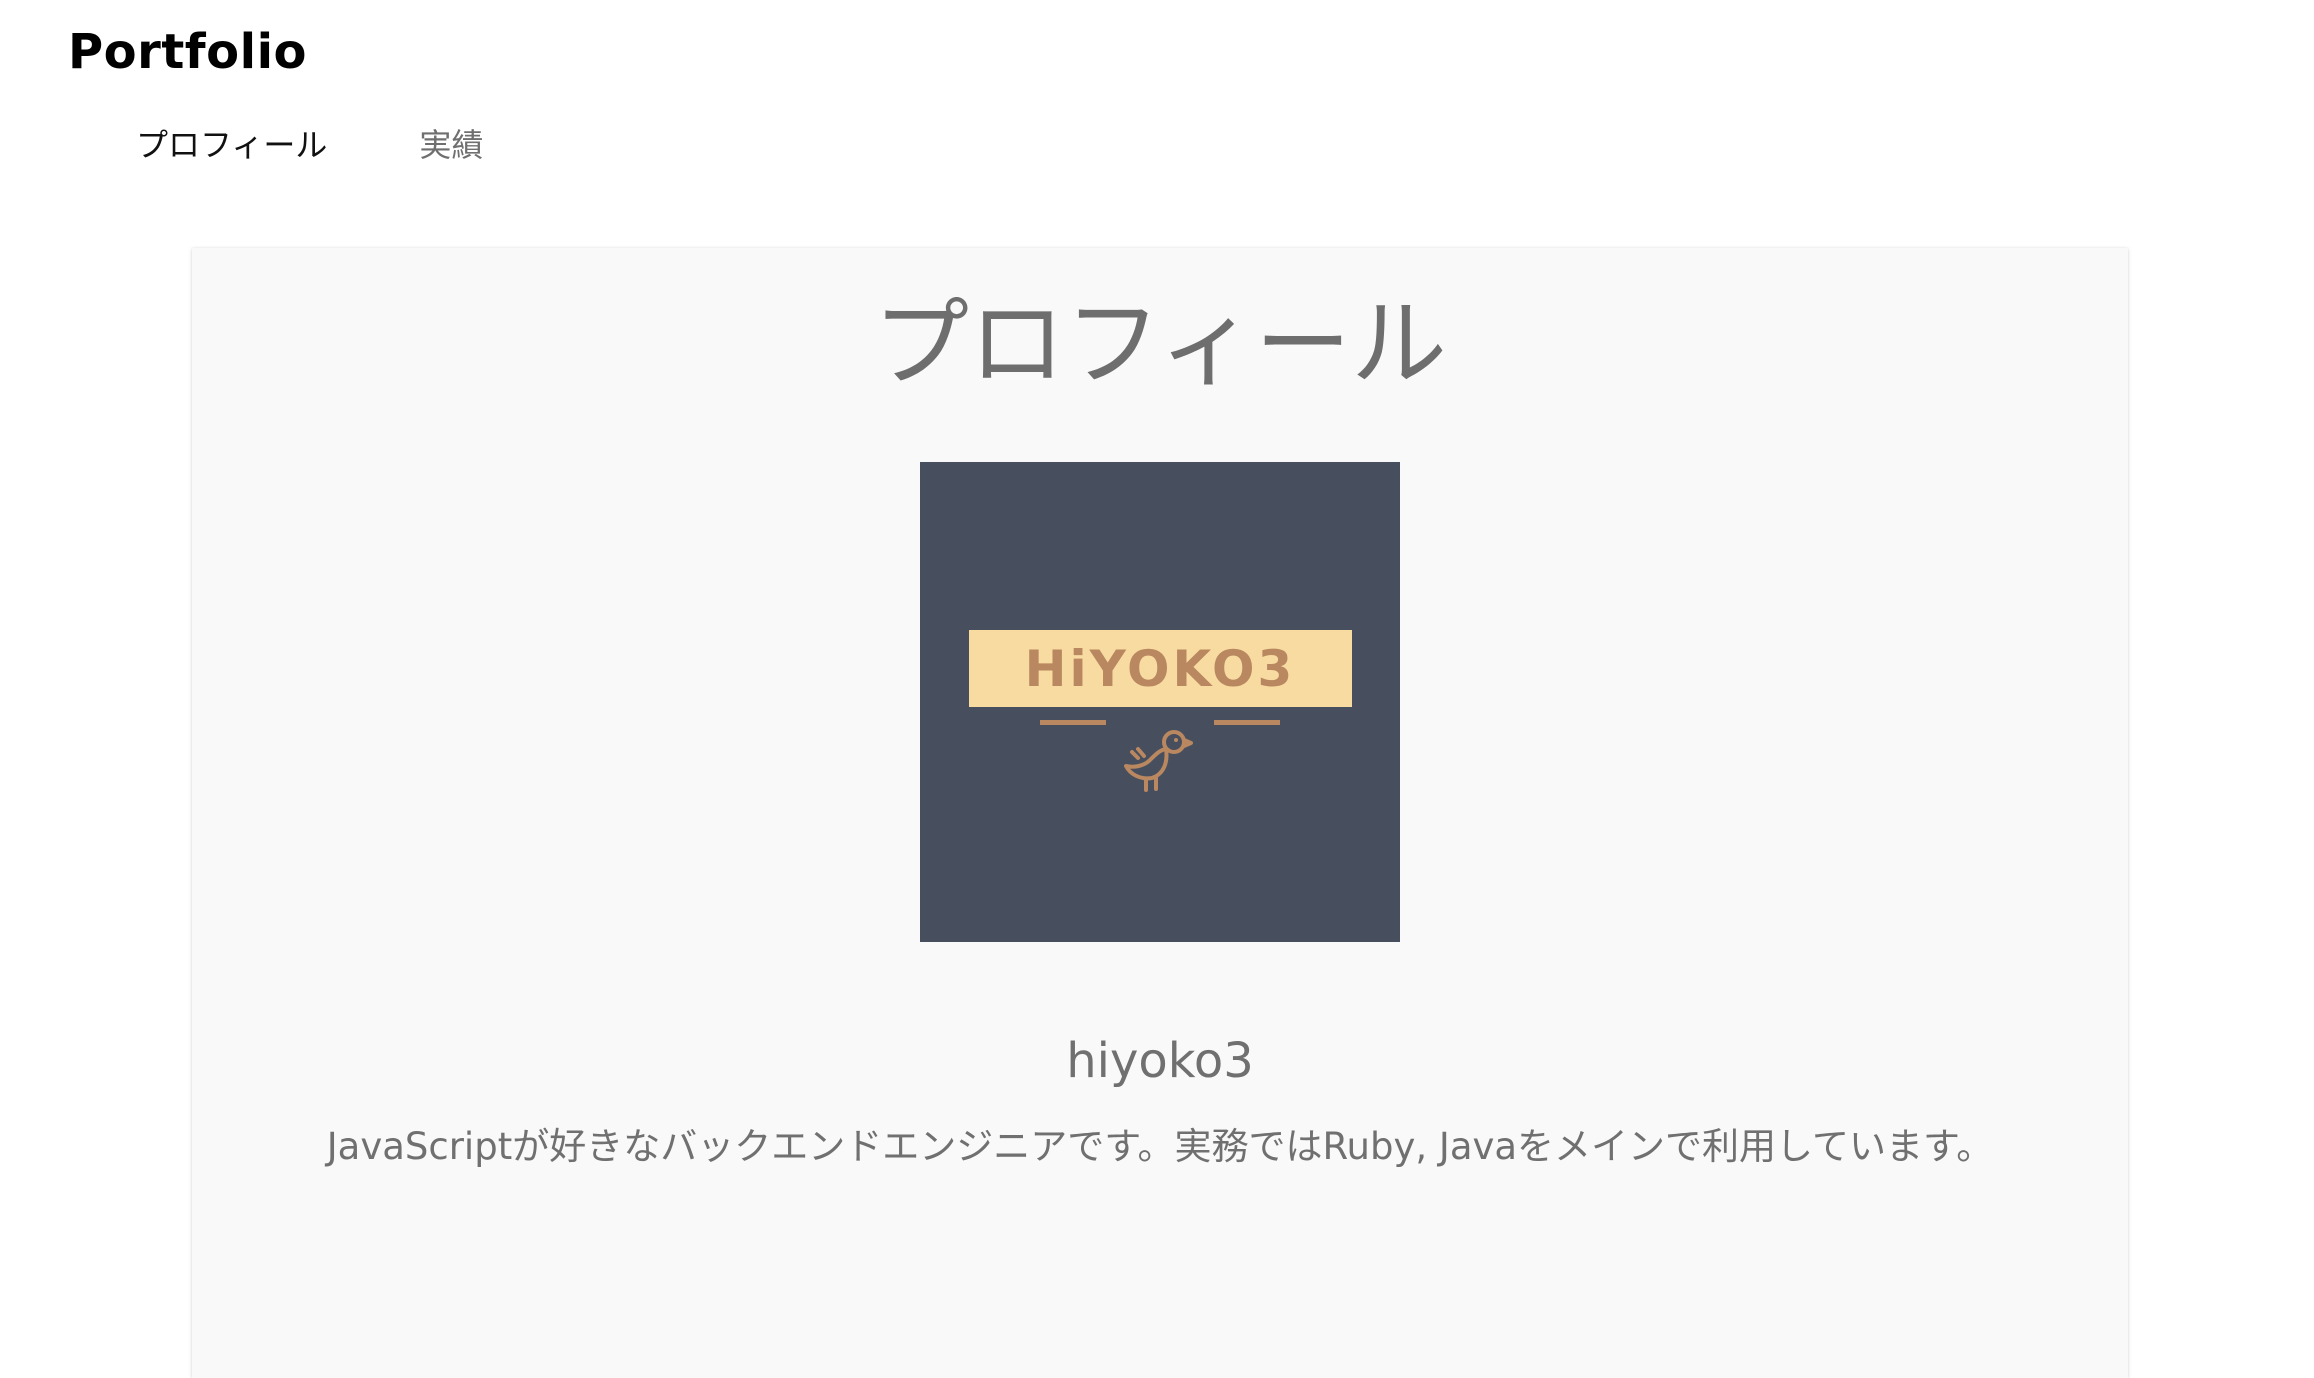 The width and height of the screenshot is (2314, 1378). I want to click on avatar: HiYOKO3, so click(1160, 702).